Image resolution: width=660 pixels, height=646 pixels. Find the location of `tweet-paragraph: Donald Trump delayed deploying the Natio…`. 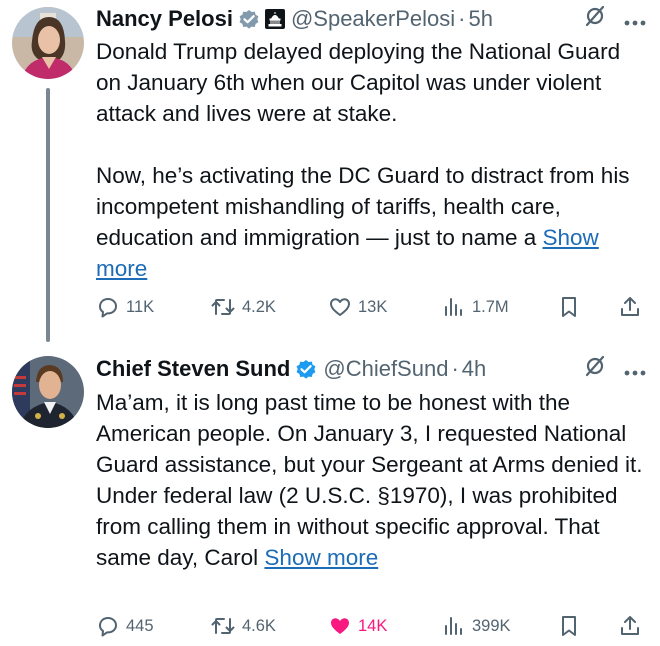

tweet-paragraph: Donald Trump delayed deploying the Natio… is located at coordinates (358, 82).